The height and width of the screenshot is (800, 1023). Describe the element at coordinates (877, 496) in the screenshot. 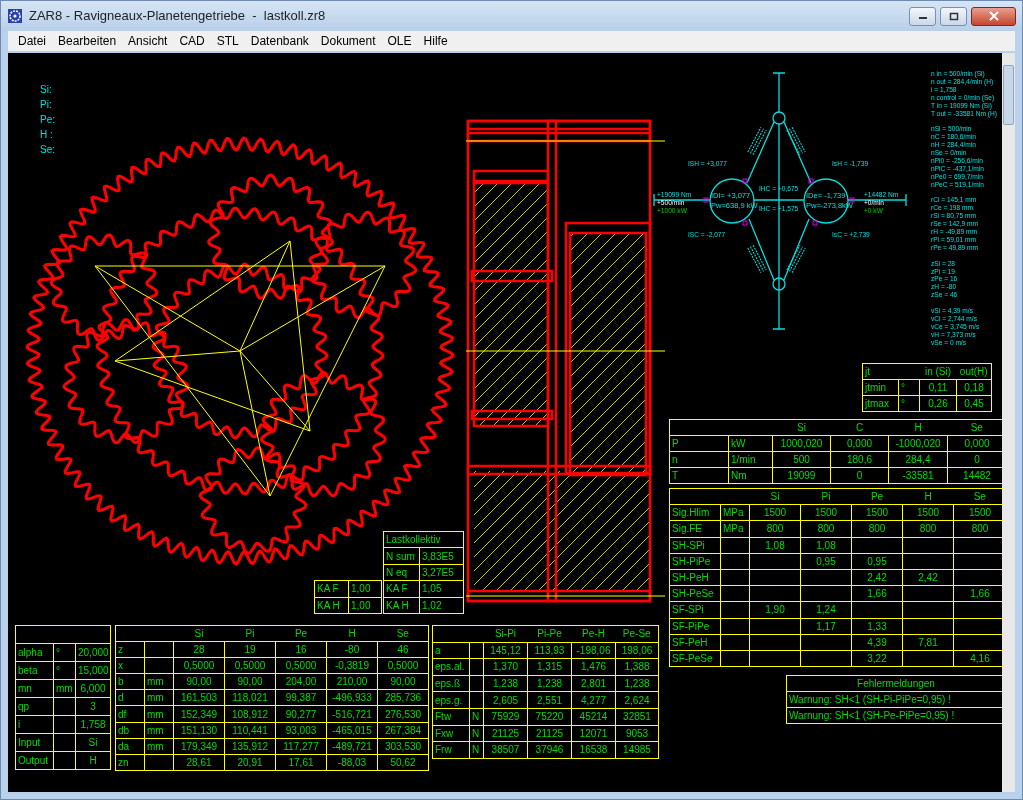

I see `column-header: Pe` at that location.